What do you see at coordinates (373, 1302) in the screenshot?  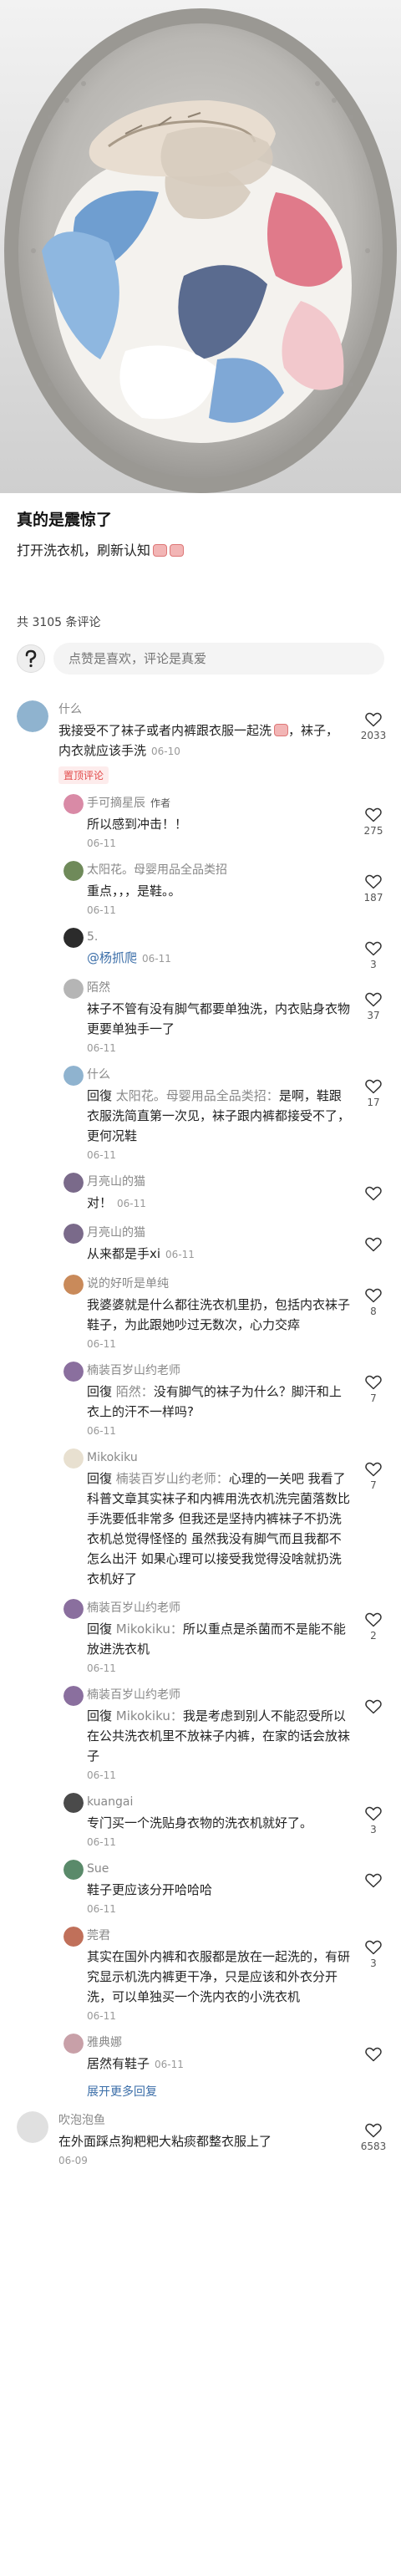 I see `like-button: 8` at bounding box center [373, 1302].